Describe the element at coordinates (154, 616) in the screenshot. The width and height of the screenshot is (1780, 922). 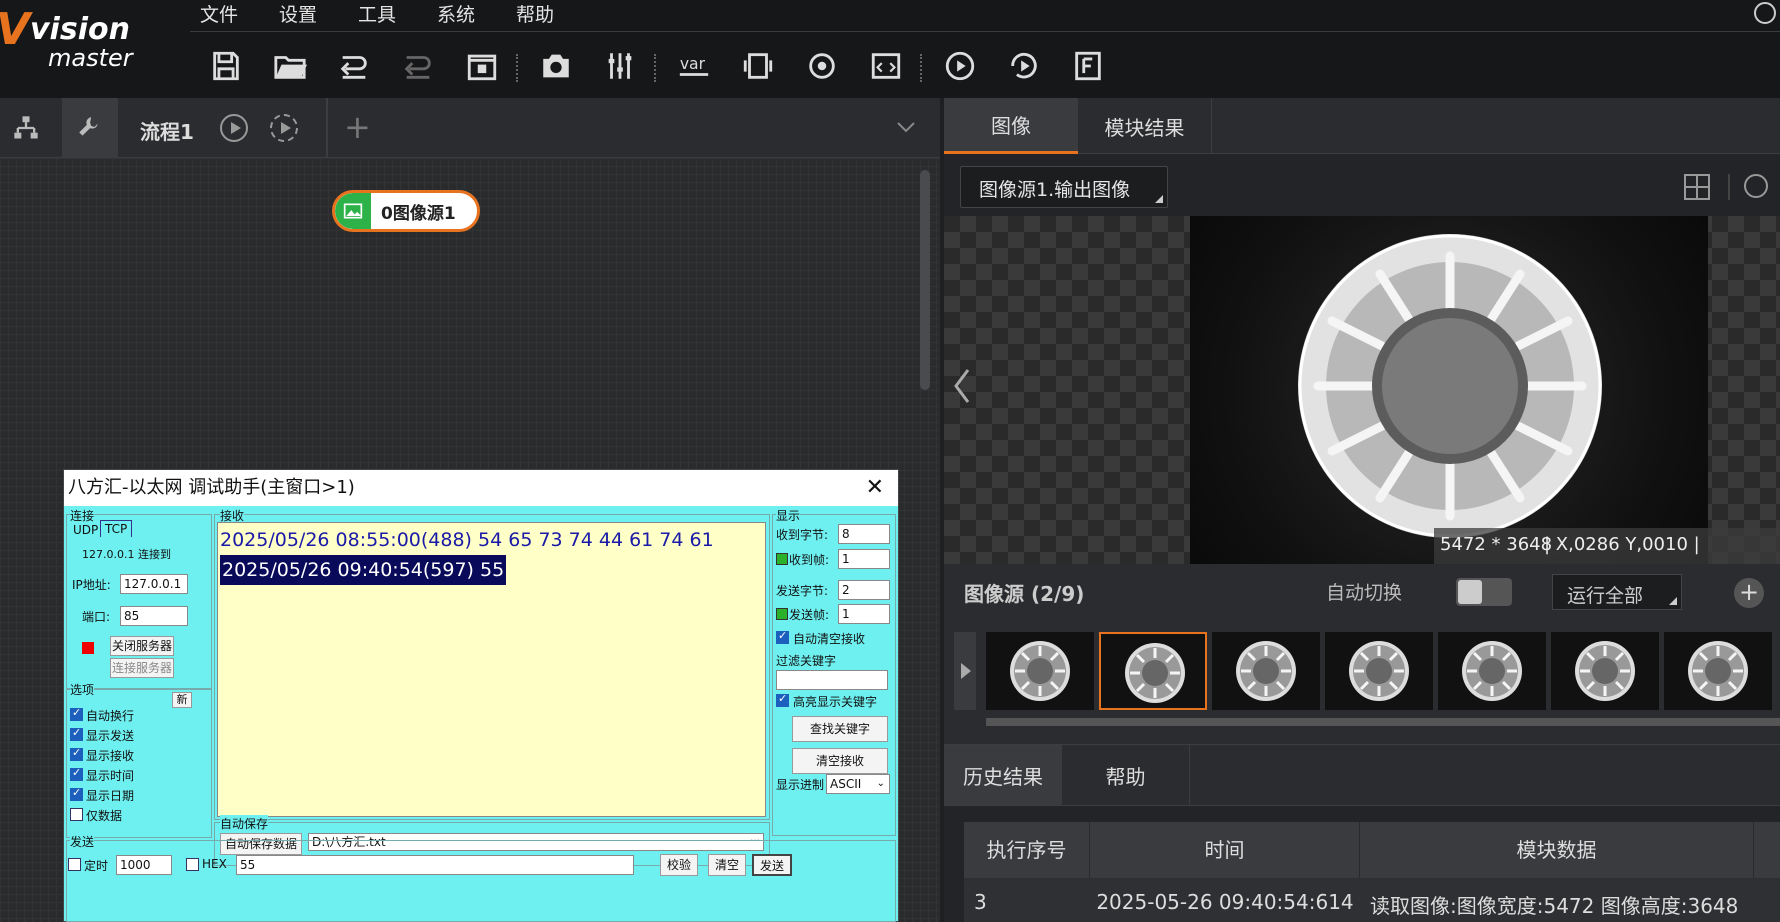
I see `port-input: 85` at that location.